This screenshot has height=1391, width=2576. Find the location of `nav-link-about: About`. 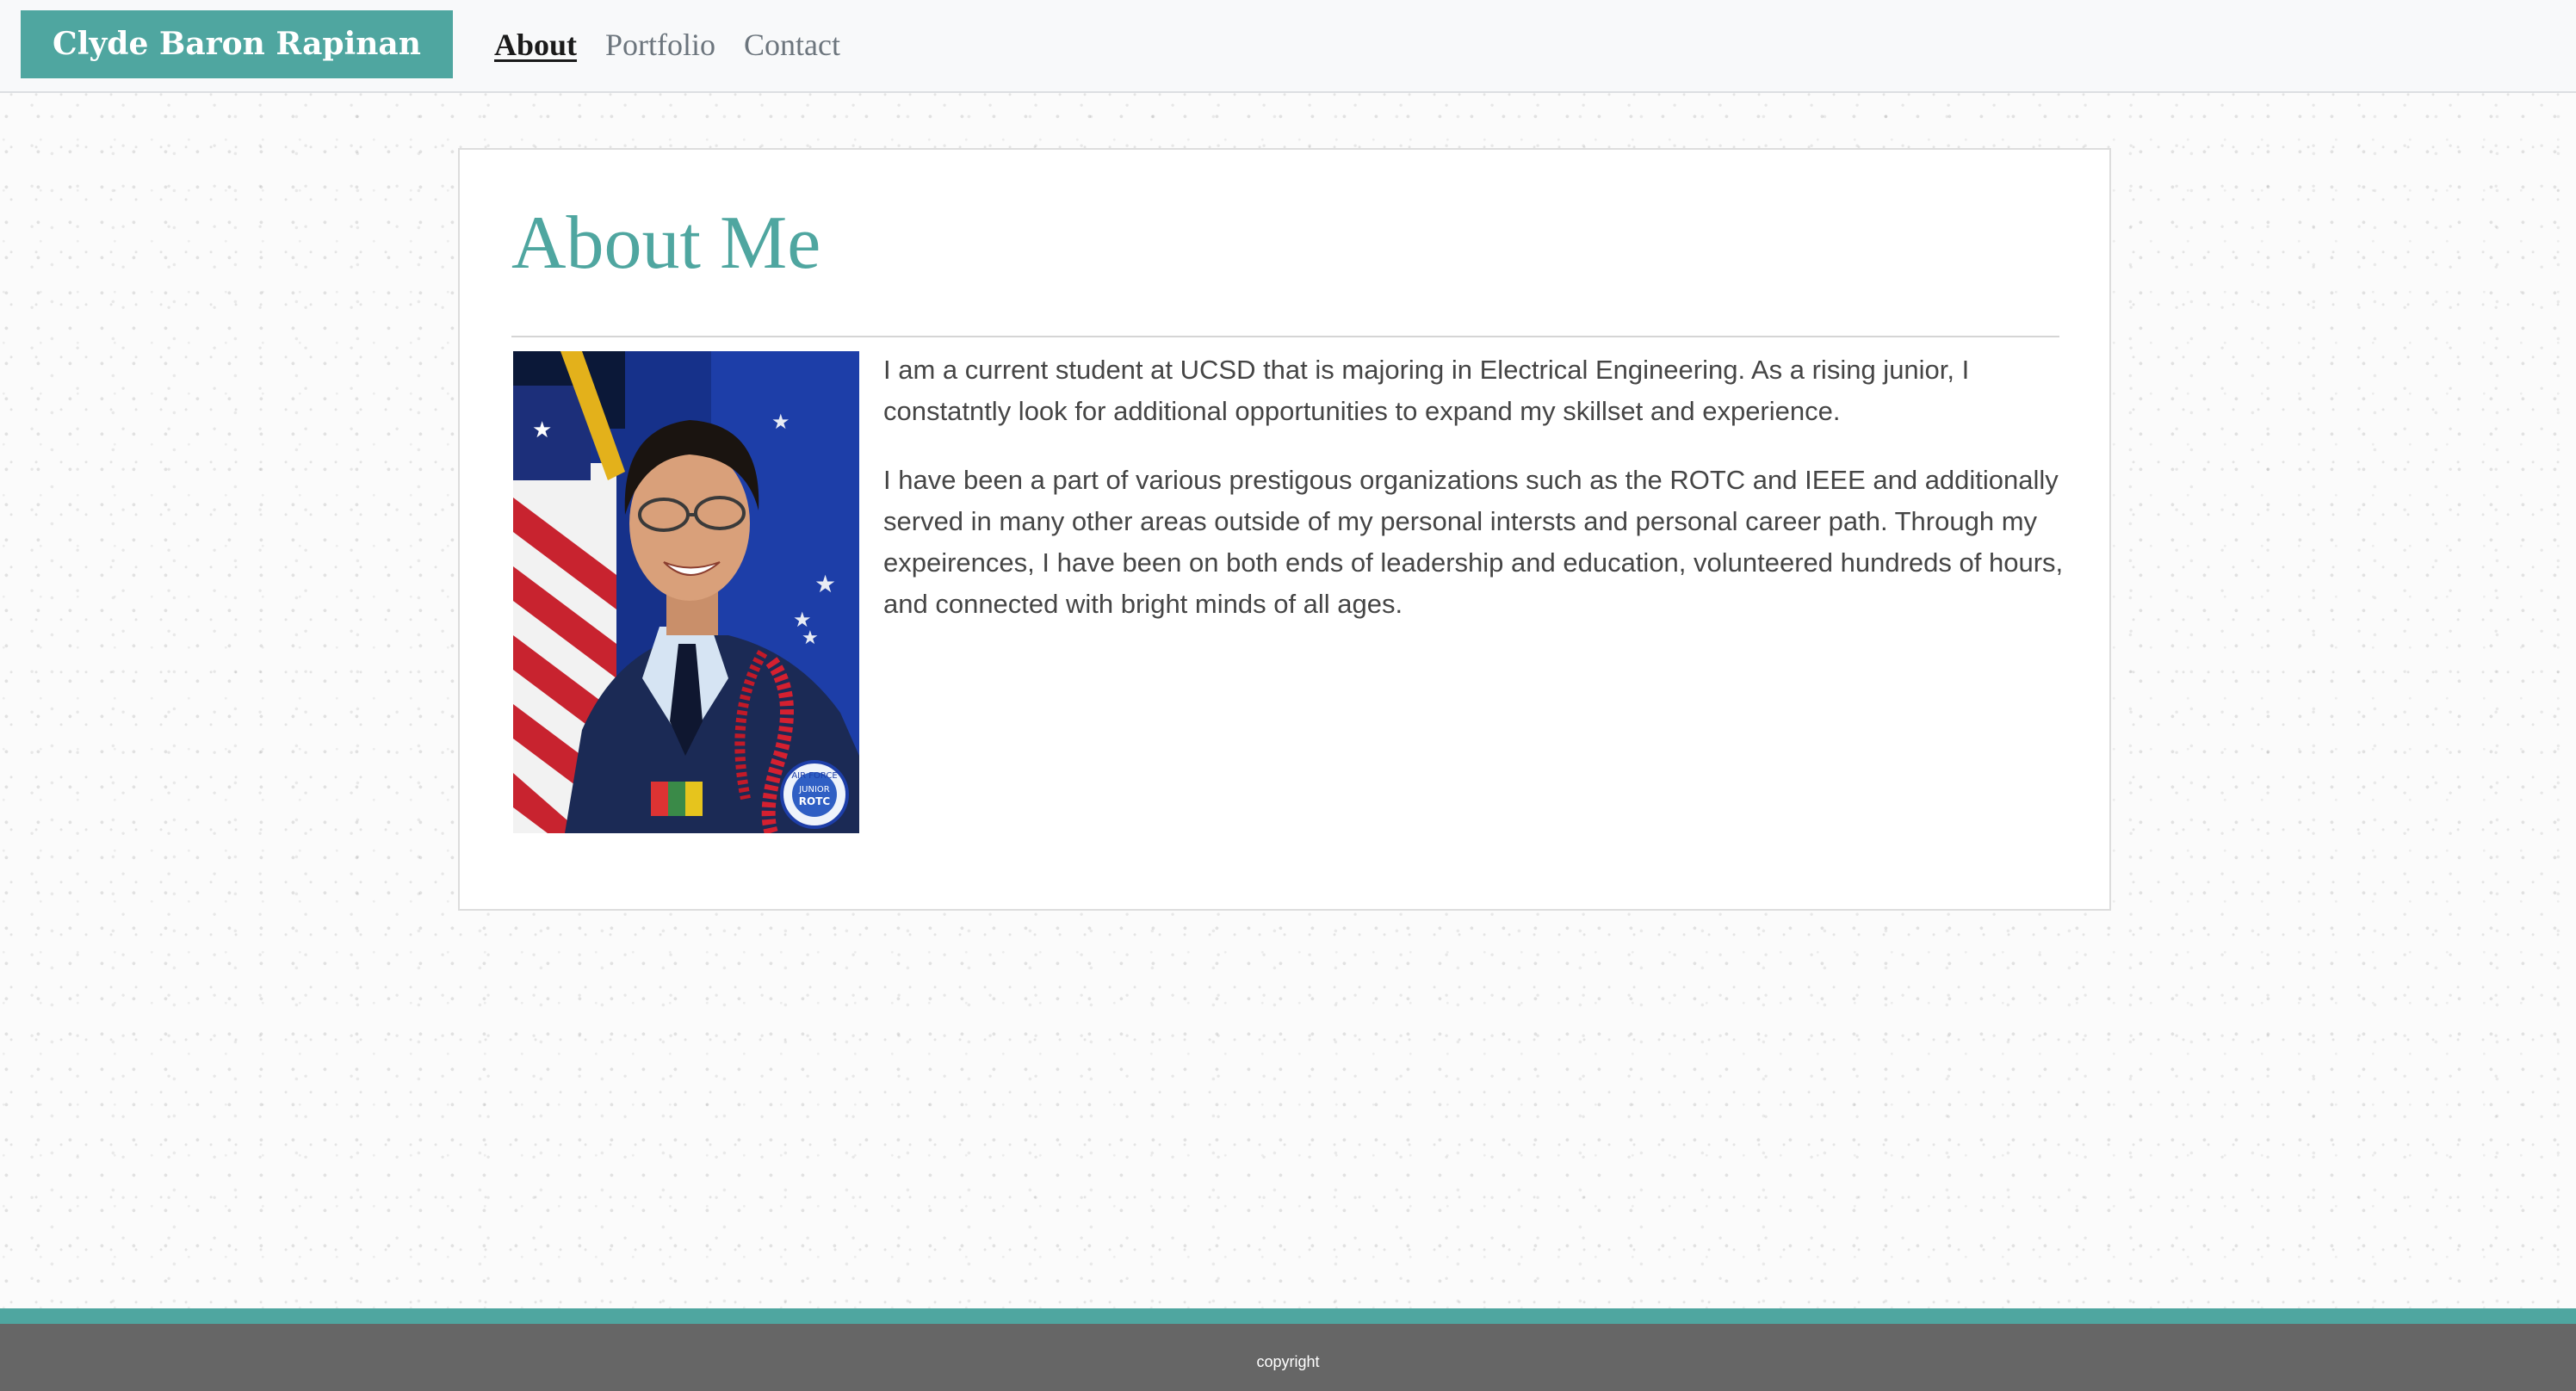

nav-link-about: About is located at coordinates (535, 45).